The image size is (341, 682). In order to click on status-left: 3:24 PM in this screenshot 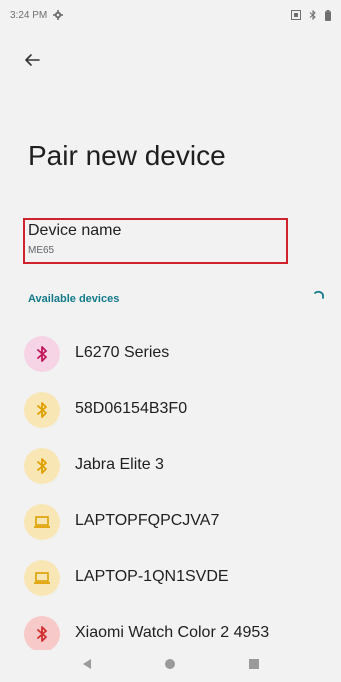, I will do `click(37, 15)`.